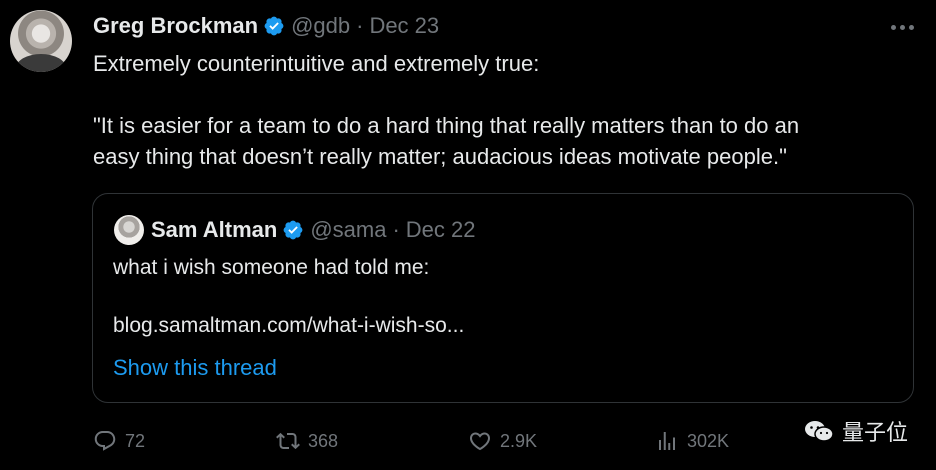 The image size is (936, 470). What do you see at coordinates (135, 440) in the screenshot?
I see `reply-count: 72` at bounding box center [135, 440].